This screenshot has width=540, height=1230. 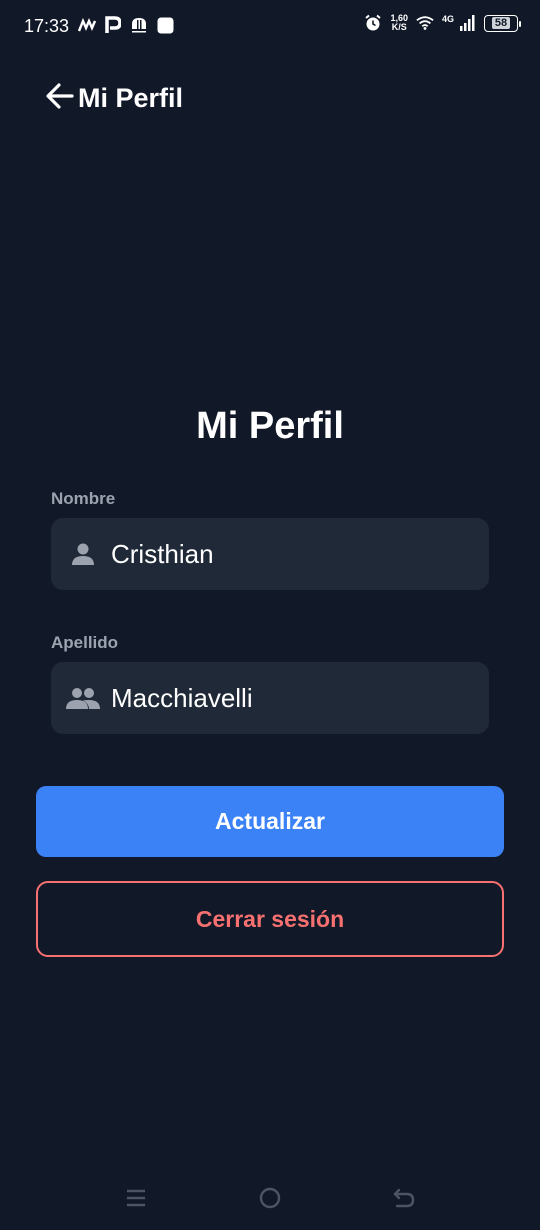 What do you see at coordinates (467, 23) in the screenshot?
I see `signal-icon` at bounding box center [467, 23].